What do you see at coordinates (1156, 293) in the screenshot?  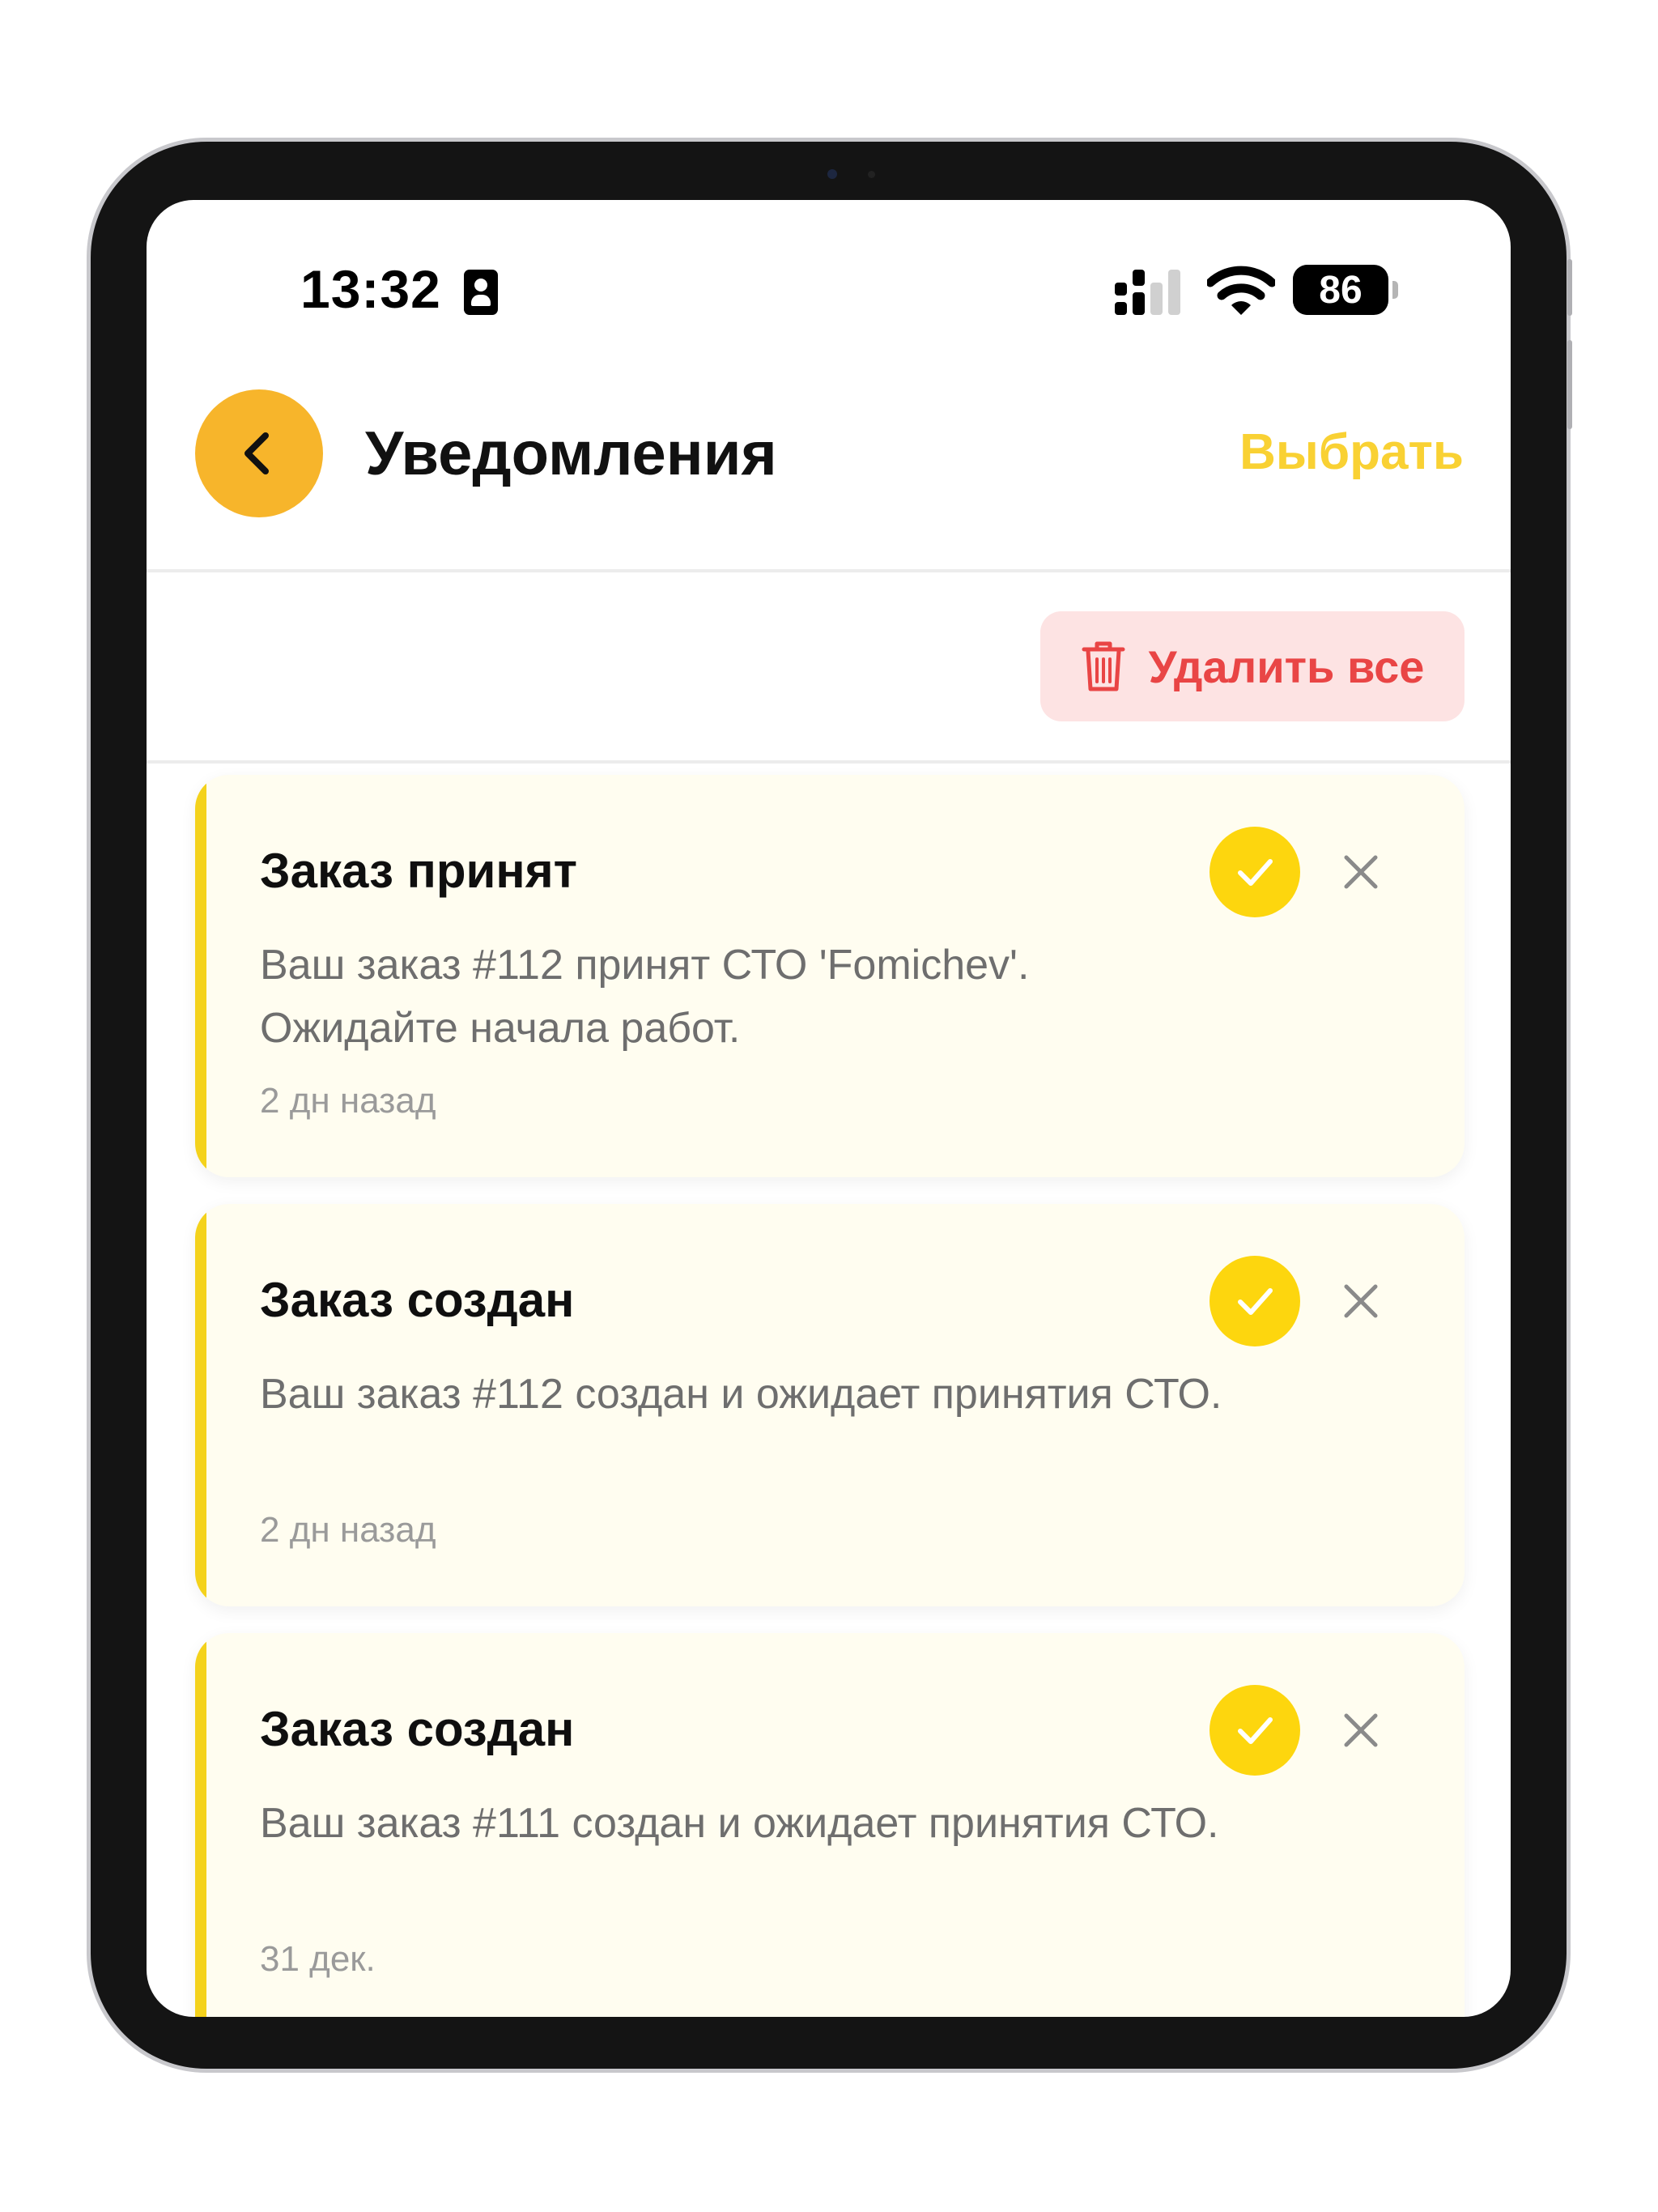 I see `cellular-signal-icon` at bounding box center [1156, 293].